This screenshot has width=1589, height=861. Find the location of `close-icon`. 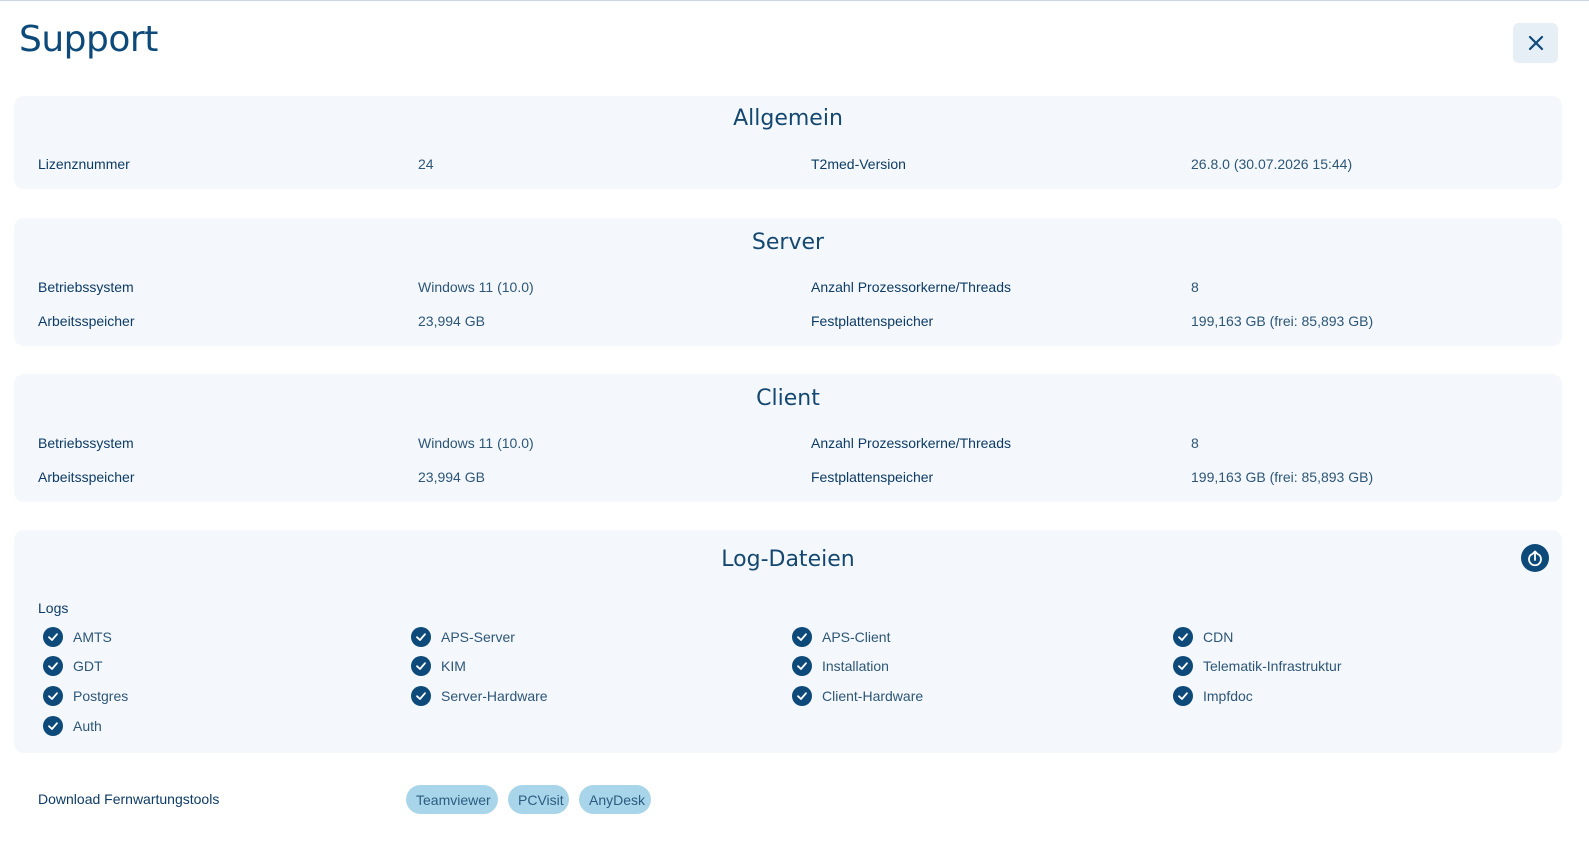

close-icon is located at coordinates (1535, 43).